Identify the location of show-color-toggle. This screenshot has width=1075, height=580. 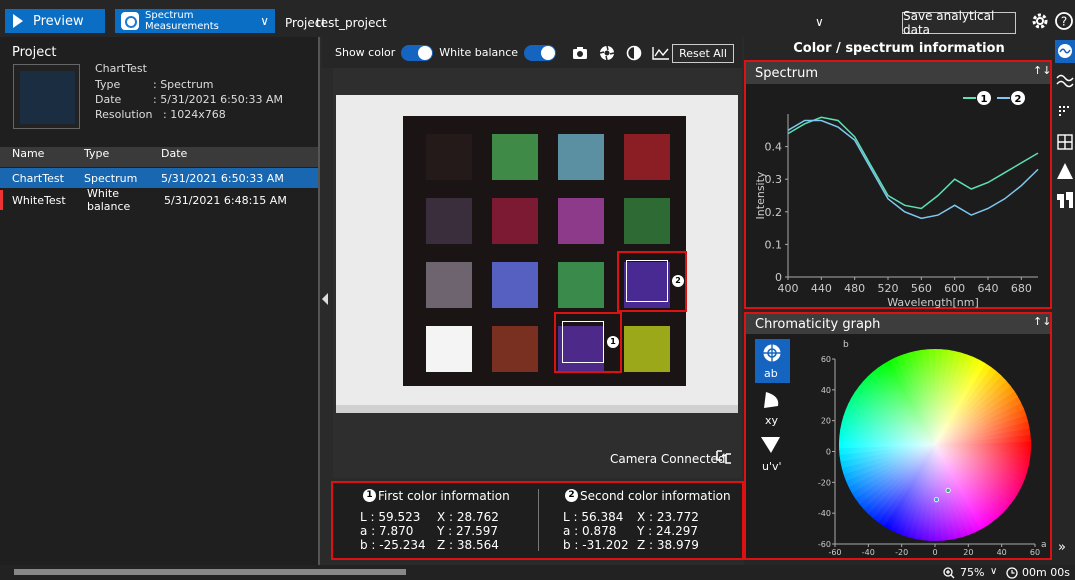
(417, 52).